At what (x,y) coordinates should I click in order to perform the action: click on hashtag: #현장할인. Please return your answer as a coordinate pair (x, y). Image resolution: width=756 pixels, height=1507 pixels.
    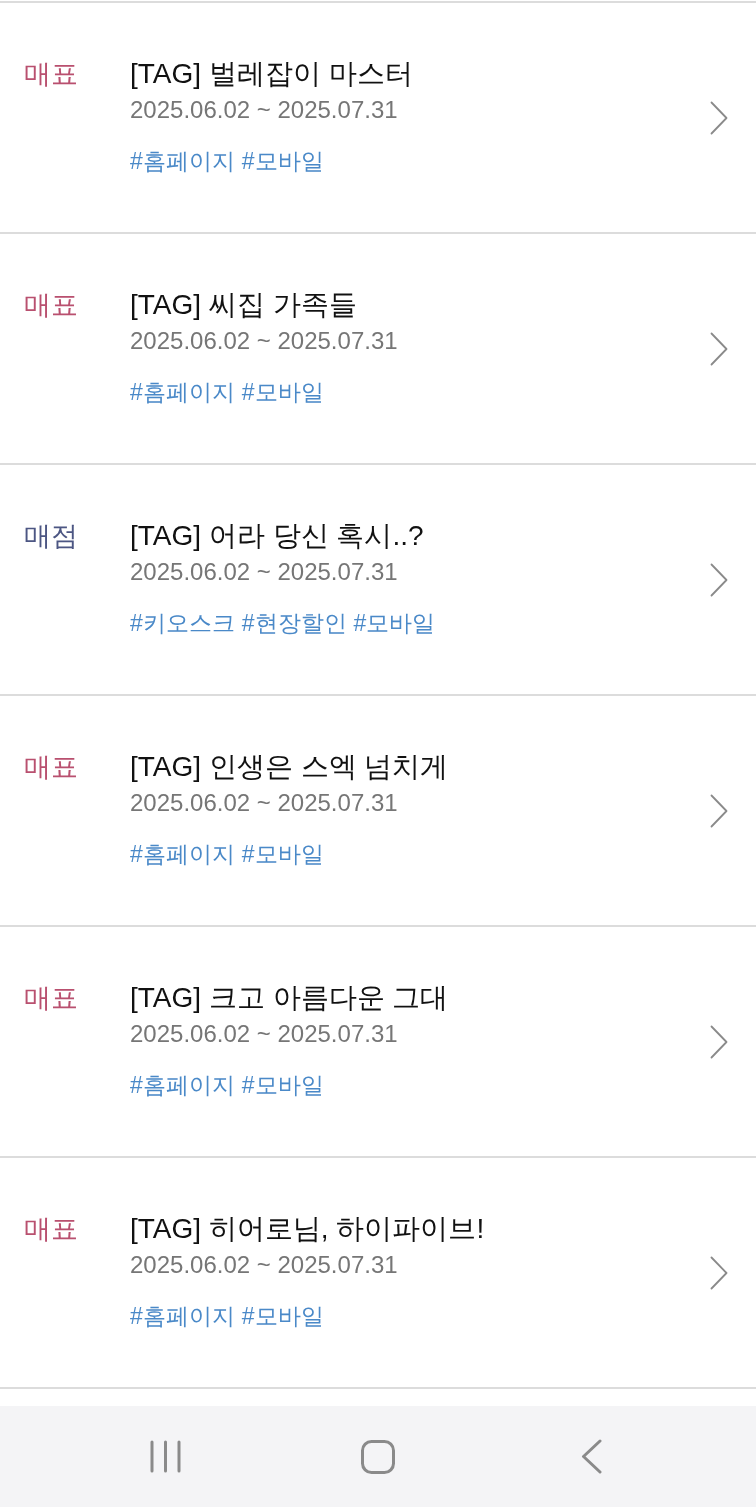
    Looking at the image, I should click on (294, 623).